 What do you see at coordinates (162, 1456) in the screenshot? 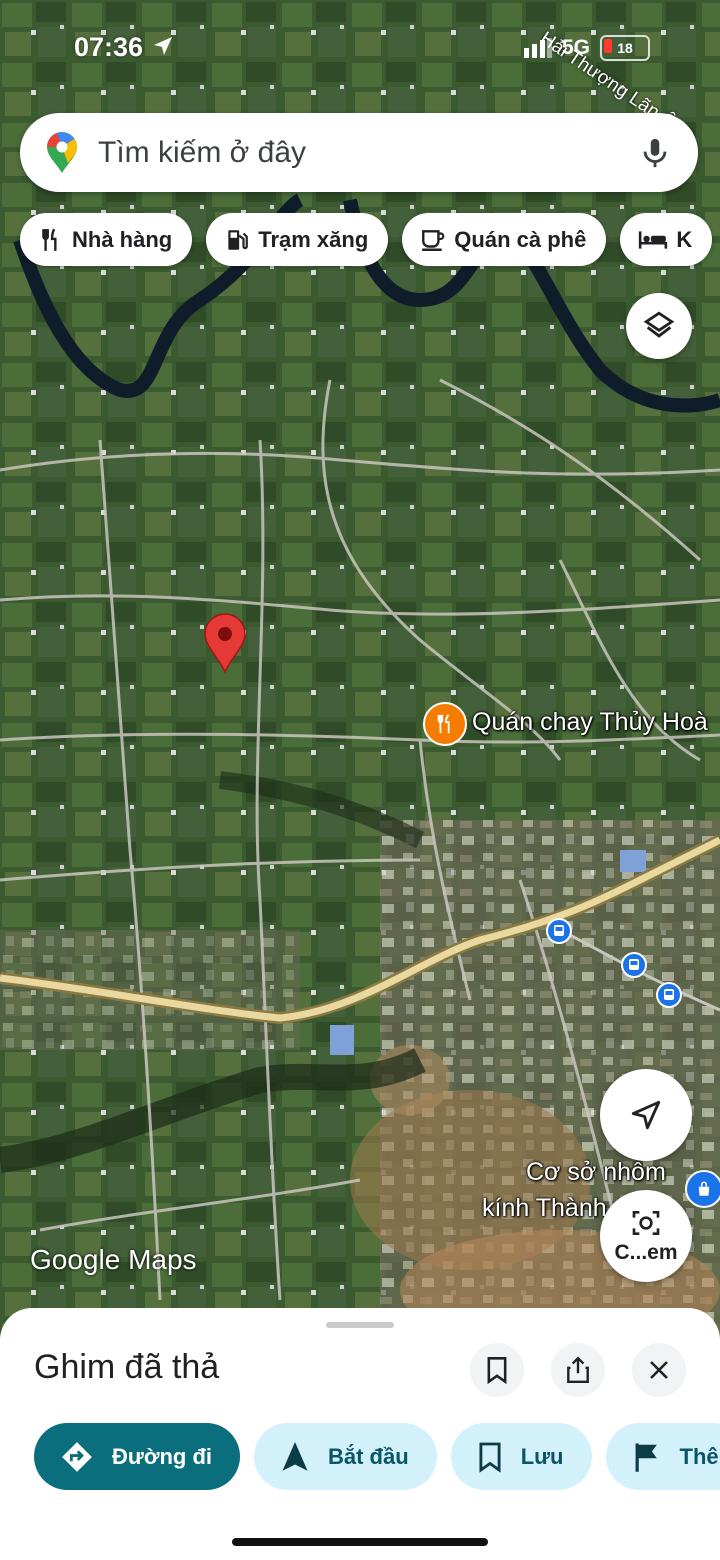
I see `directions-label: Đường đi` at bounding box center [162, 1456].